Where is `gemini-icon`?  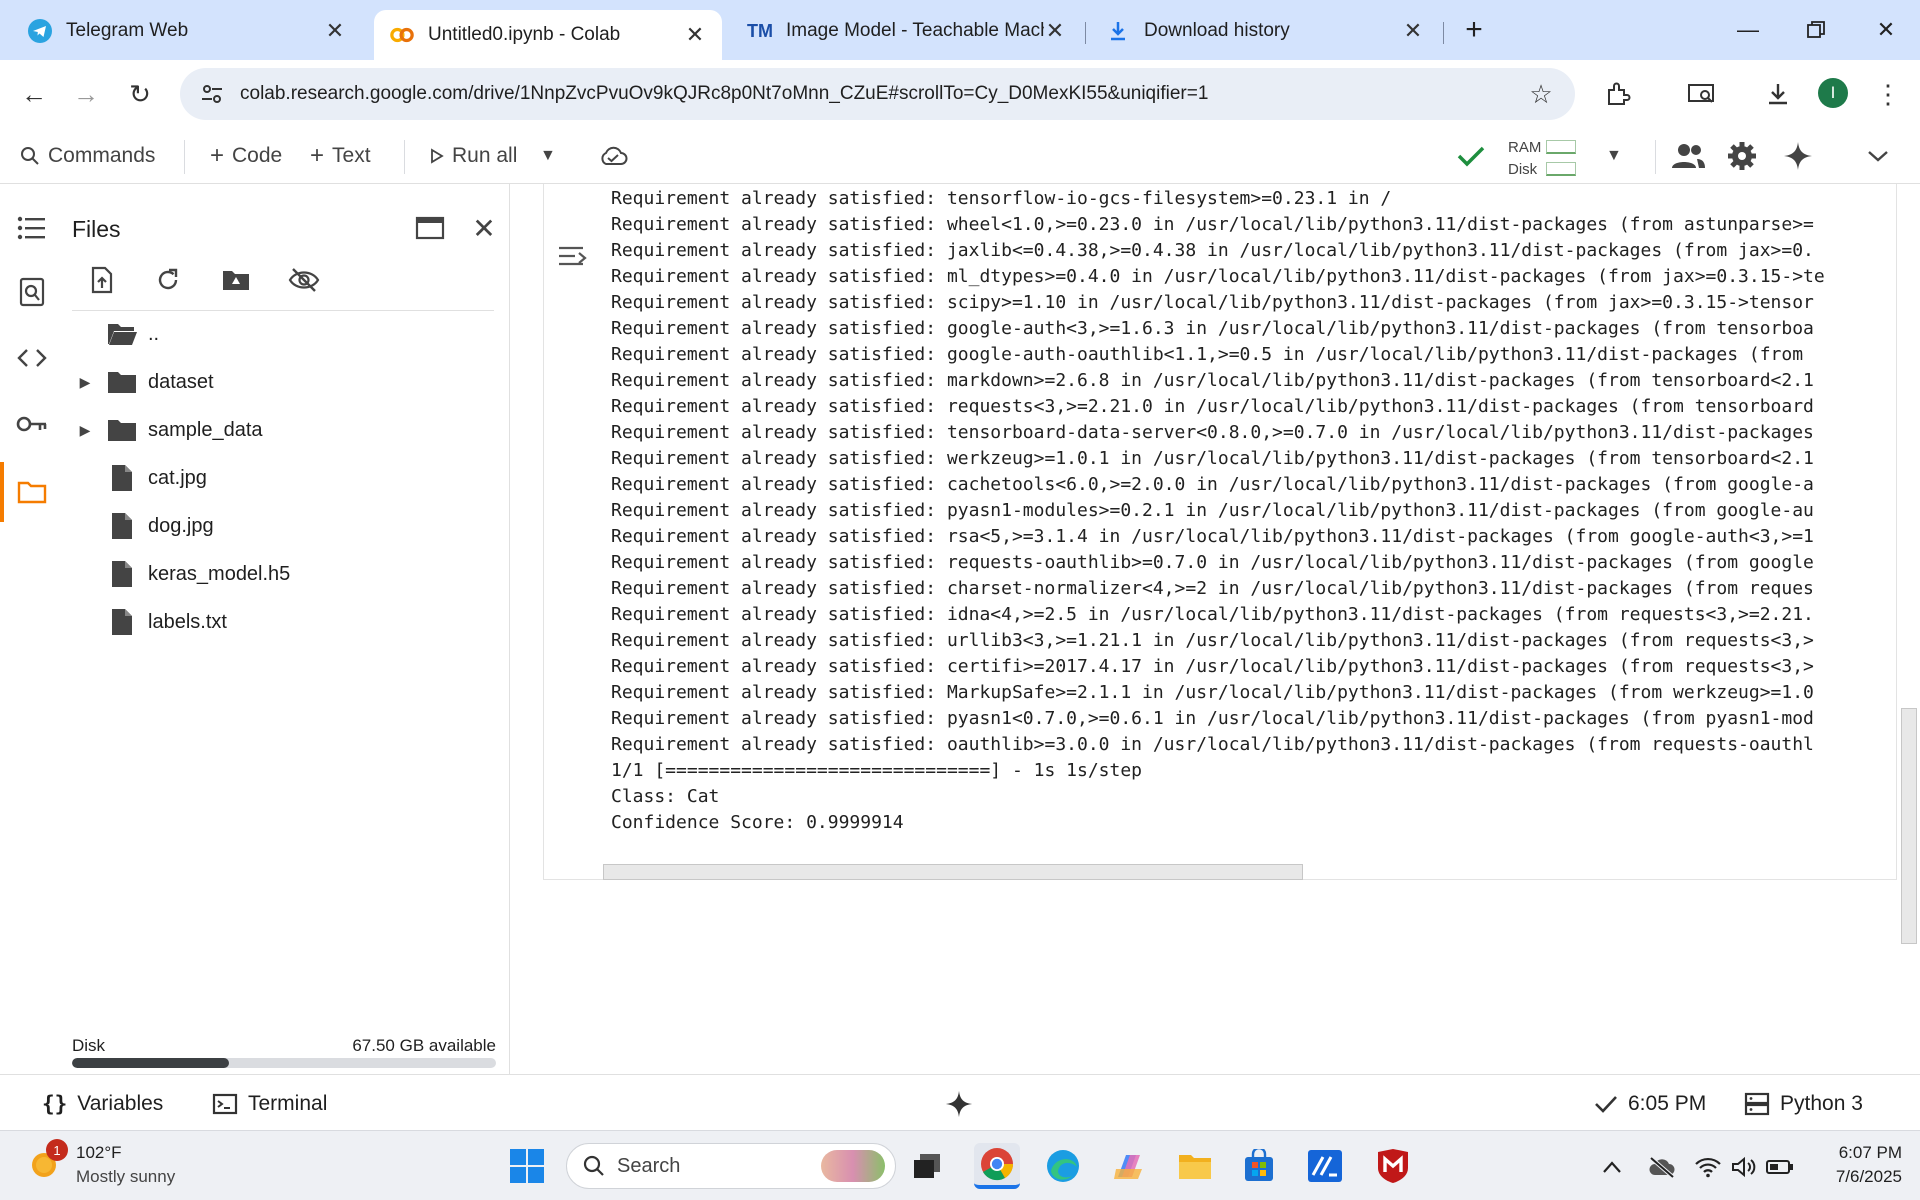
gemini-icon is located at coordinates (1798, 156).